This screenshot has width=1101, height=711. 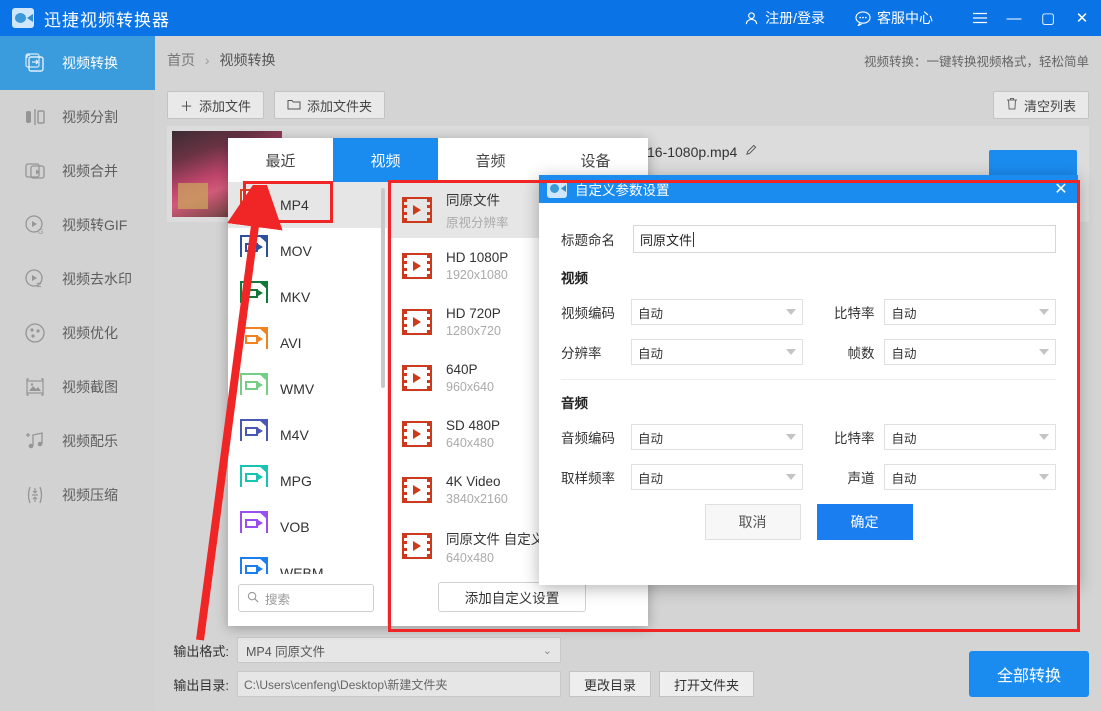 I want to click on close-button: ✕, so click(x=1082, y=18).